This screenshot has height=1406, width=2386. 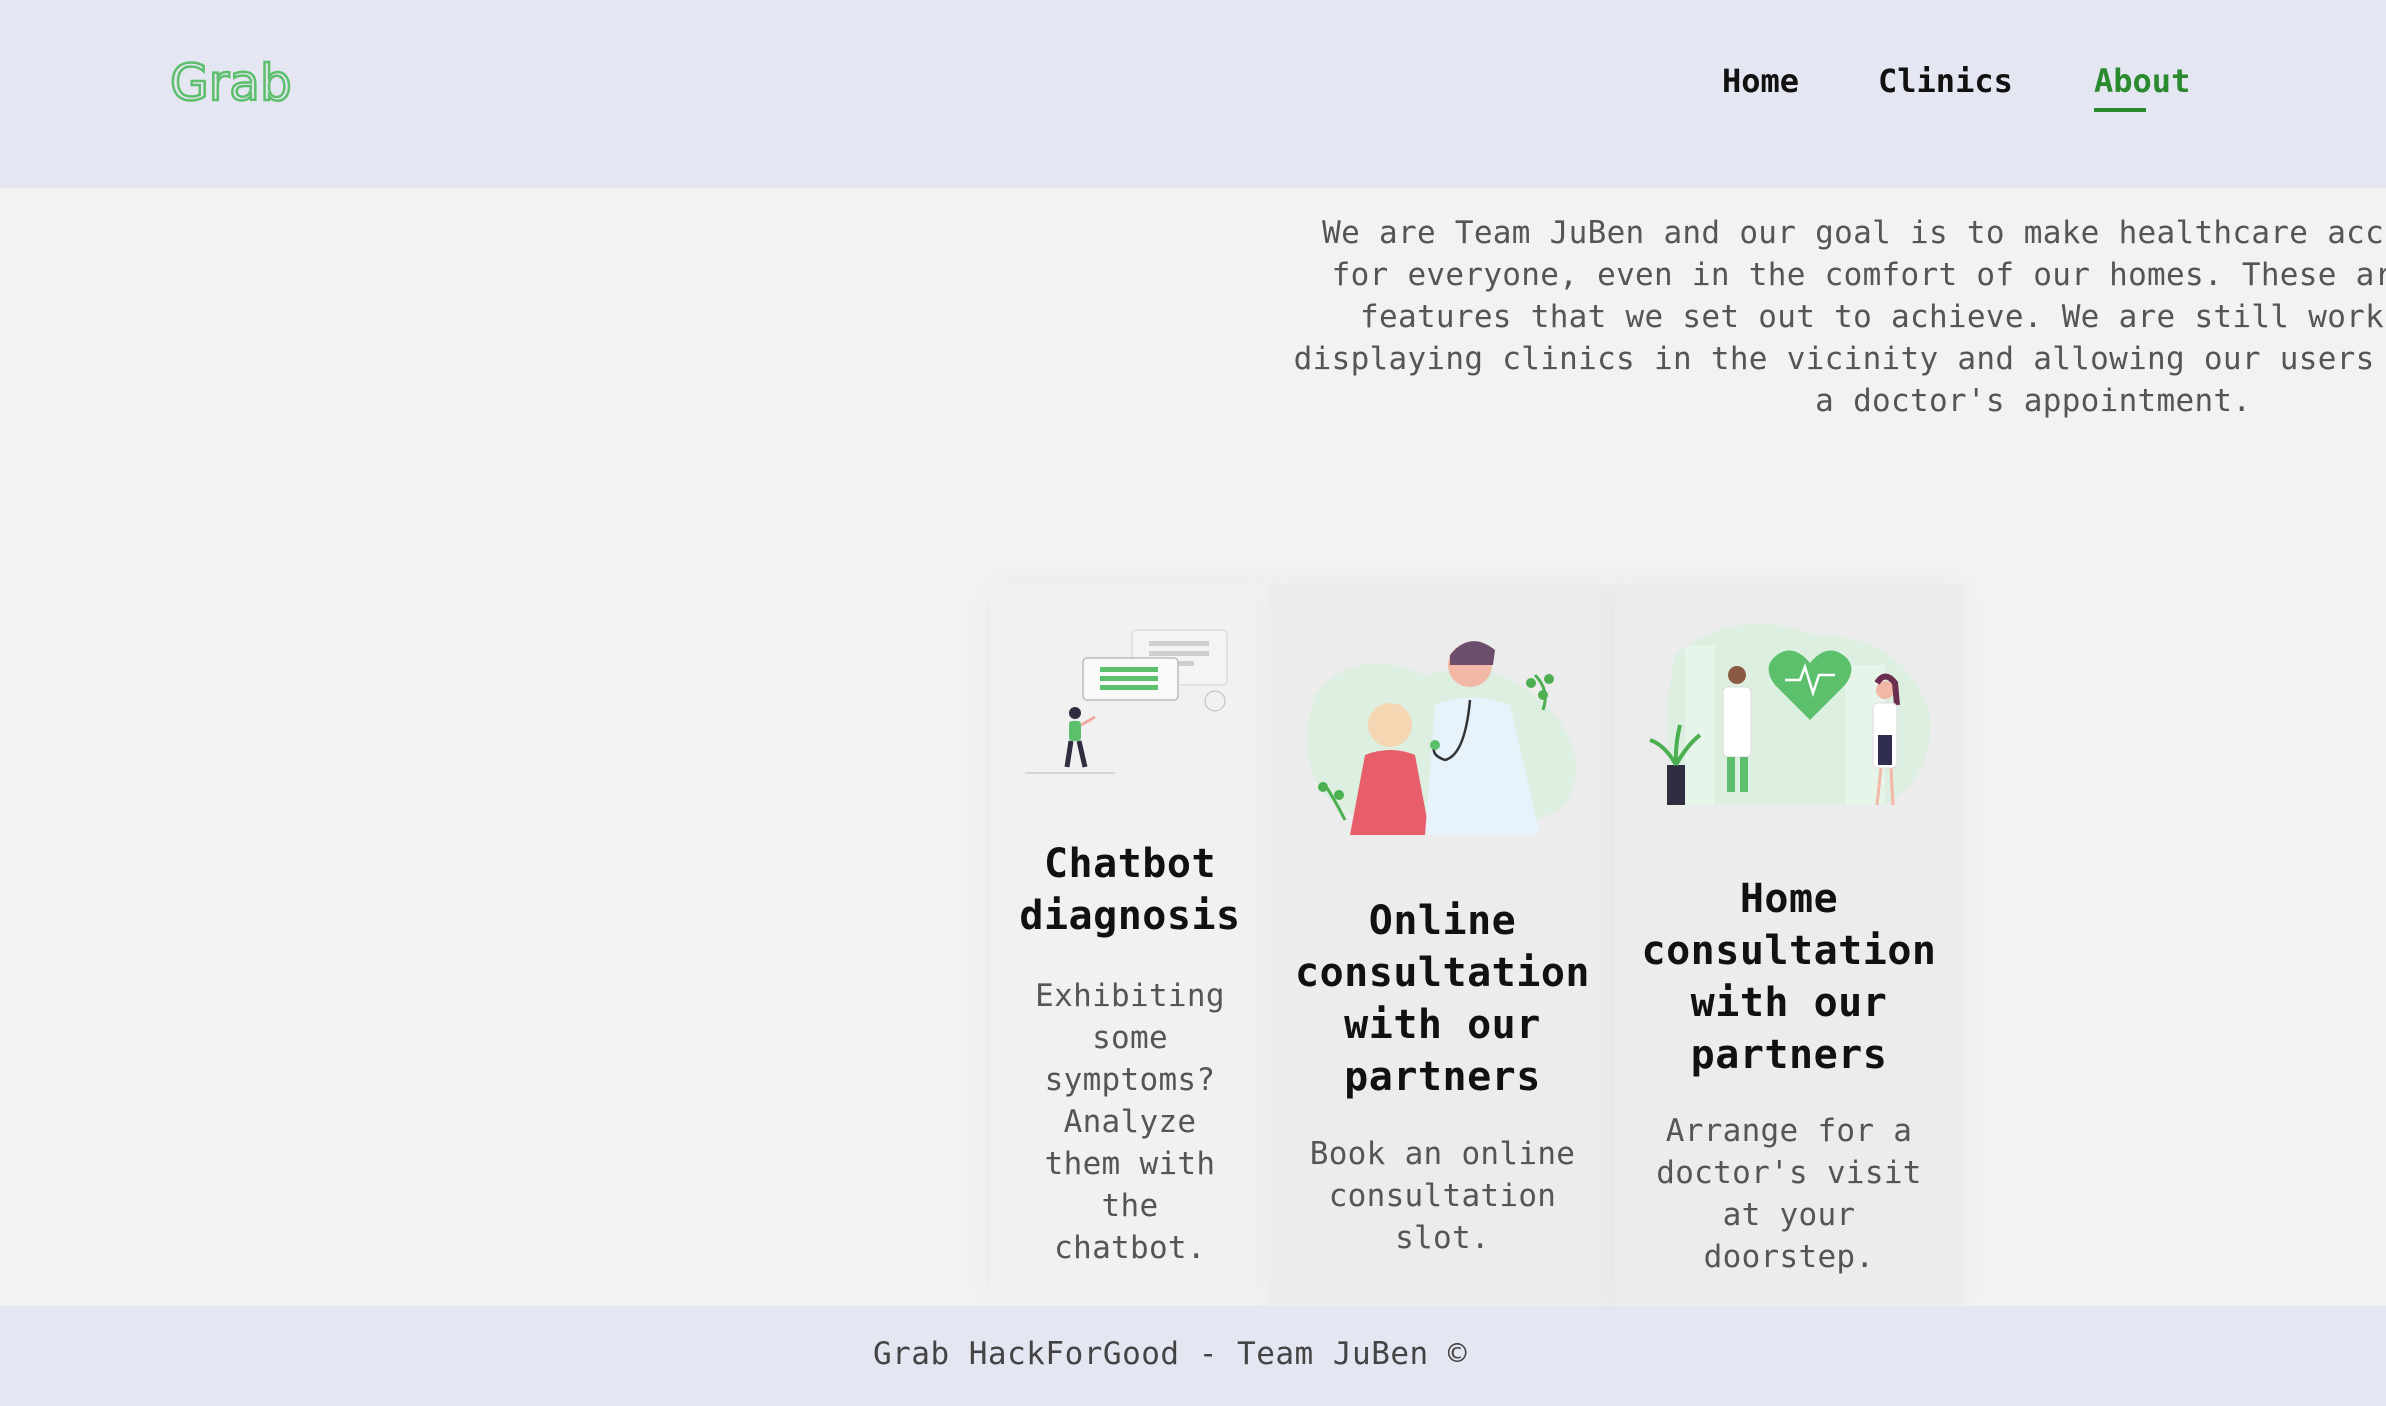 I want to click on grab-logo-text: Grab, so click(x=231, y=81).